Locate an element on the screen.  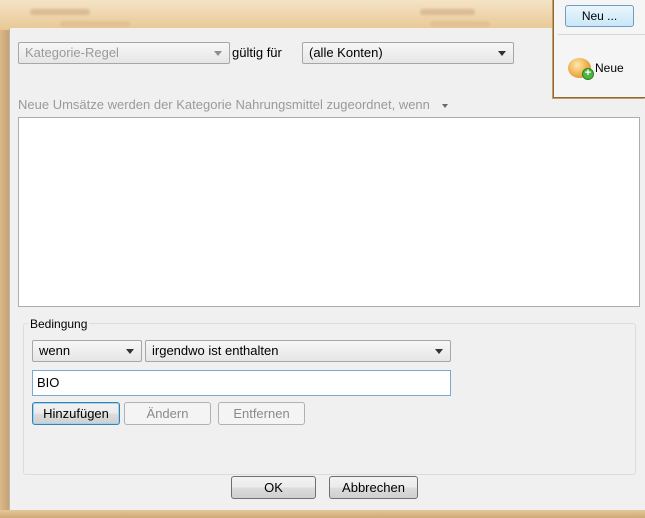
new-menu-panel: Neu ... + Neue is located at coordinates (599, 49).